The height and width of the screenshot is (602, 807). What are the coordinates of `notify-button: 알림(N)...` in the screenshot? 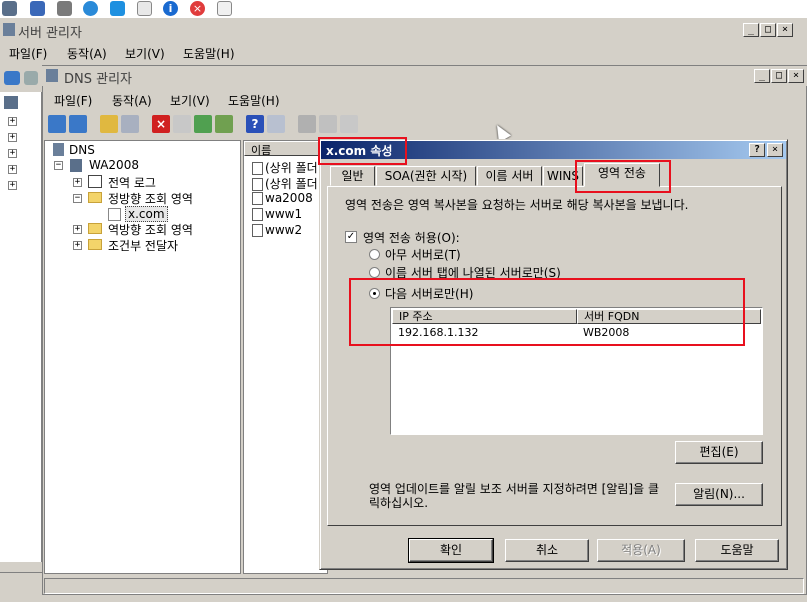 It's located at (719, 494).